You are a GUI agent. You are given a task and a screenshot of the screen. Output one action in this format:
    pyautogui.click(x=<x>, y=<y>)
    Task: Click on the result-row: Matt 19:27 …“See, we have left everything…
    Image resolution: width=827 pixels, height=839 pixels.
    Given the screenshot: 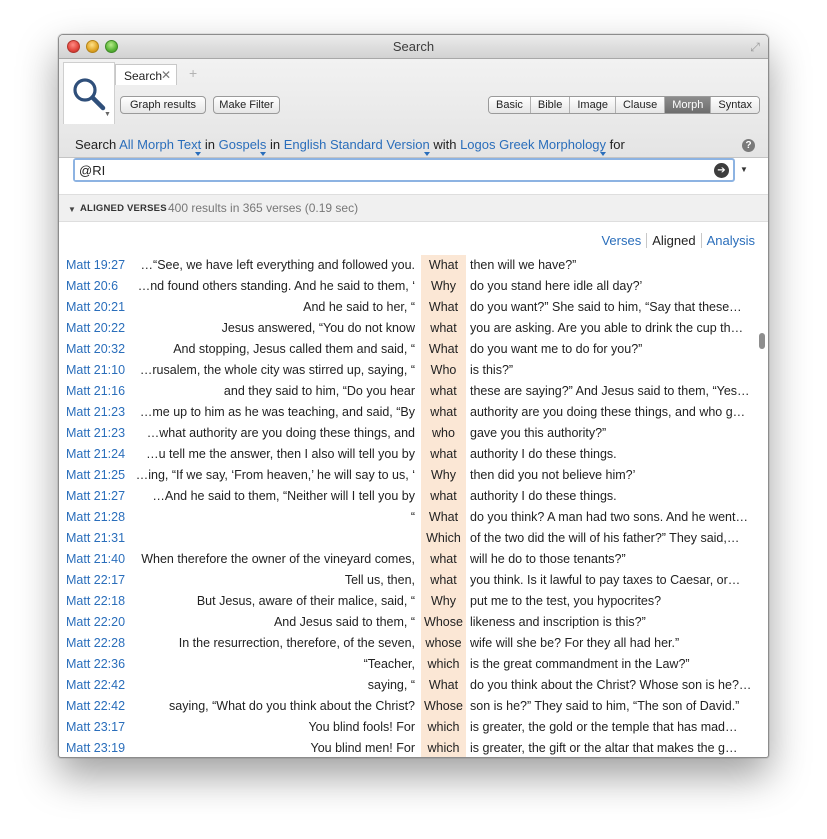 What is the action you would take?
    pyautogui.click(x=407, y=266)
    